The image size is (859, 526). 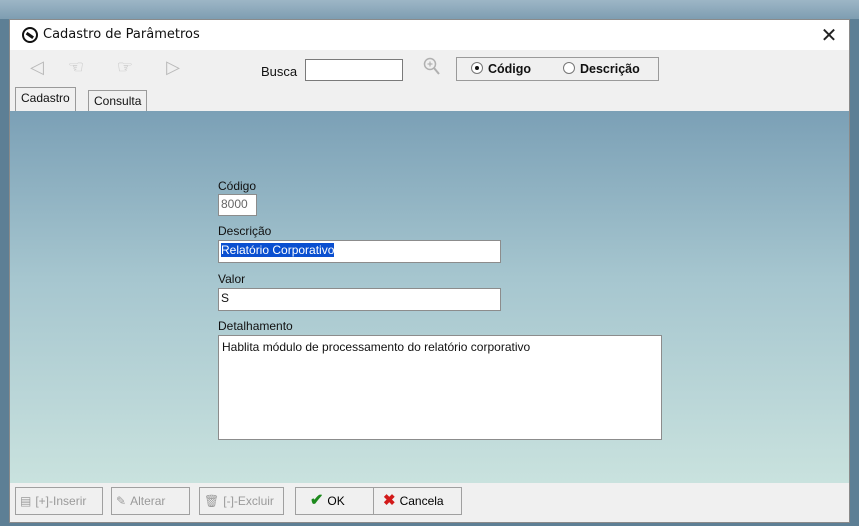 What do you see at coordinates (237, 186) in the screenshot?
I see `codigo-label: Código` at bounding box center [237, 186].